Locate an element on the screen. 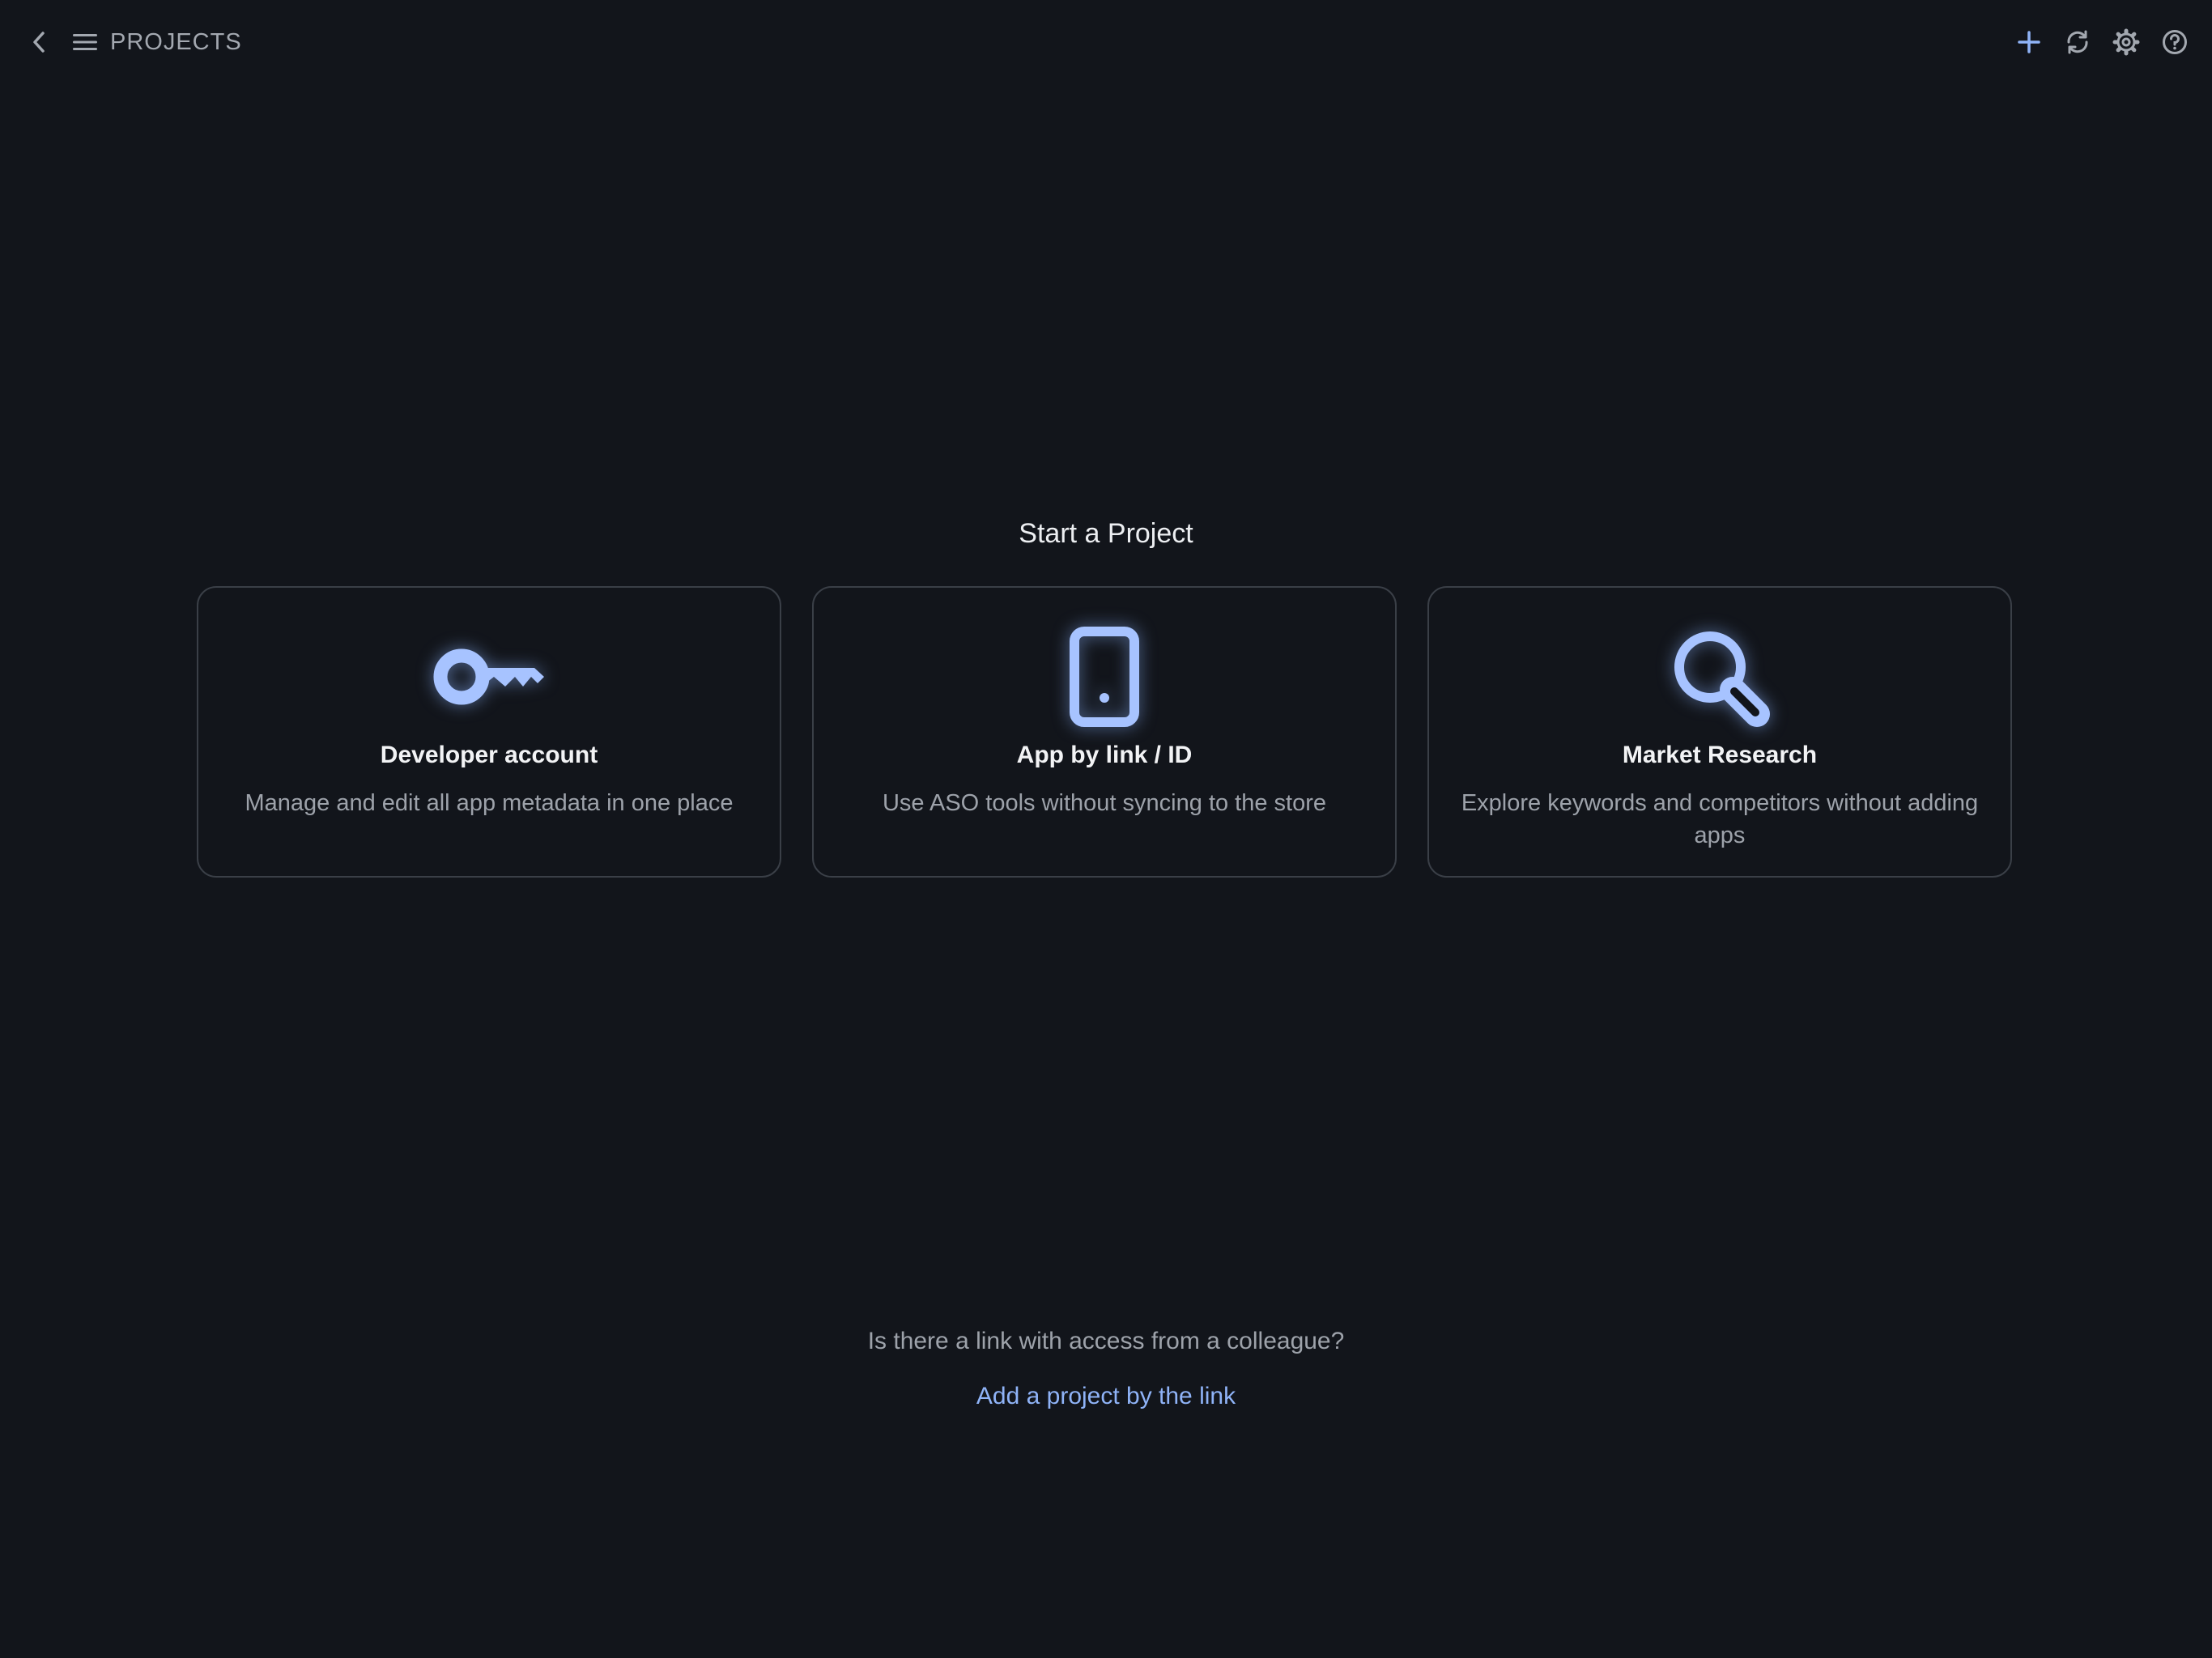 Image resolution: width=2212 pixels, height=1658 pixels. help-button is located at coordinates (2175, 42).